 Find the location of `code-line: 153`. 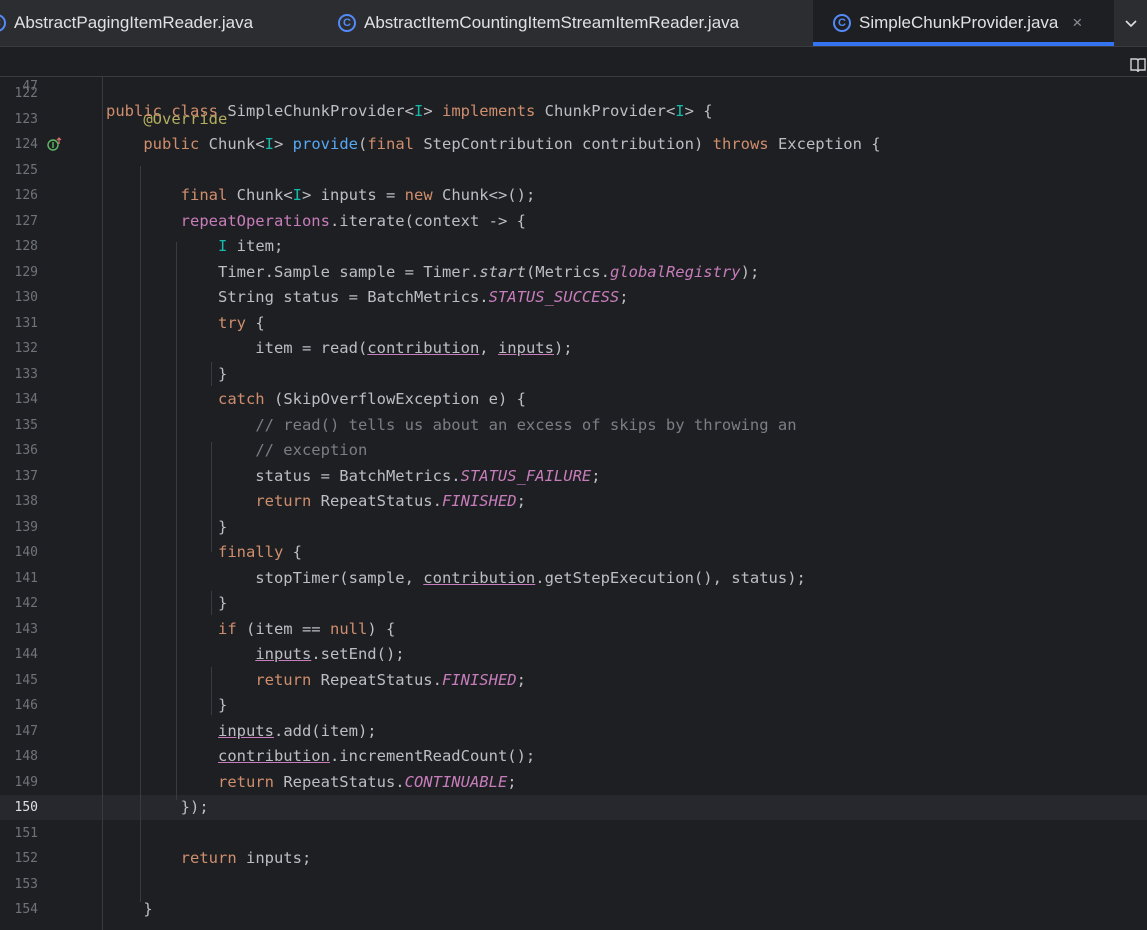

code-line: 153 is located at coordinates (573, 884).